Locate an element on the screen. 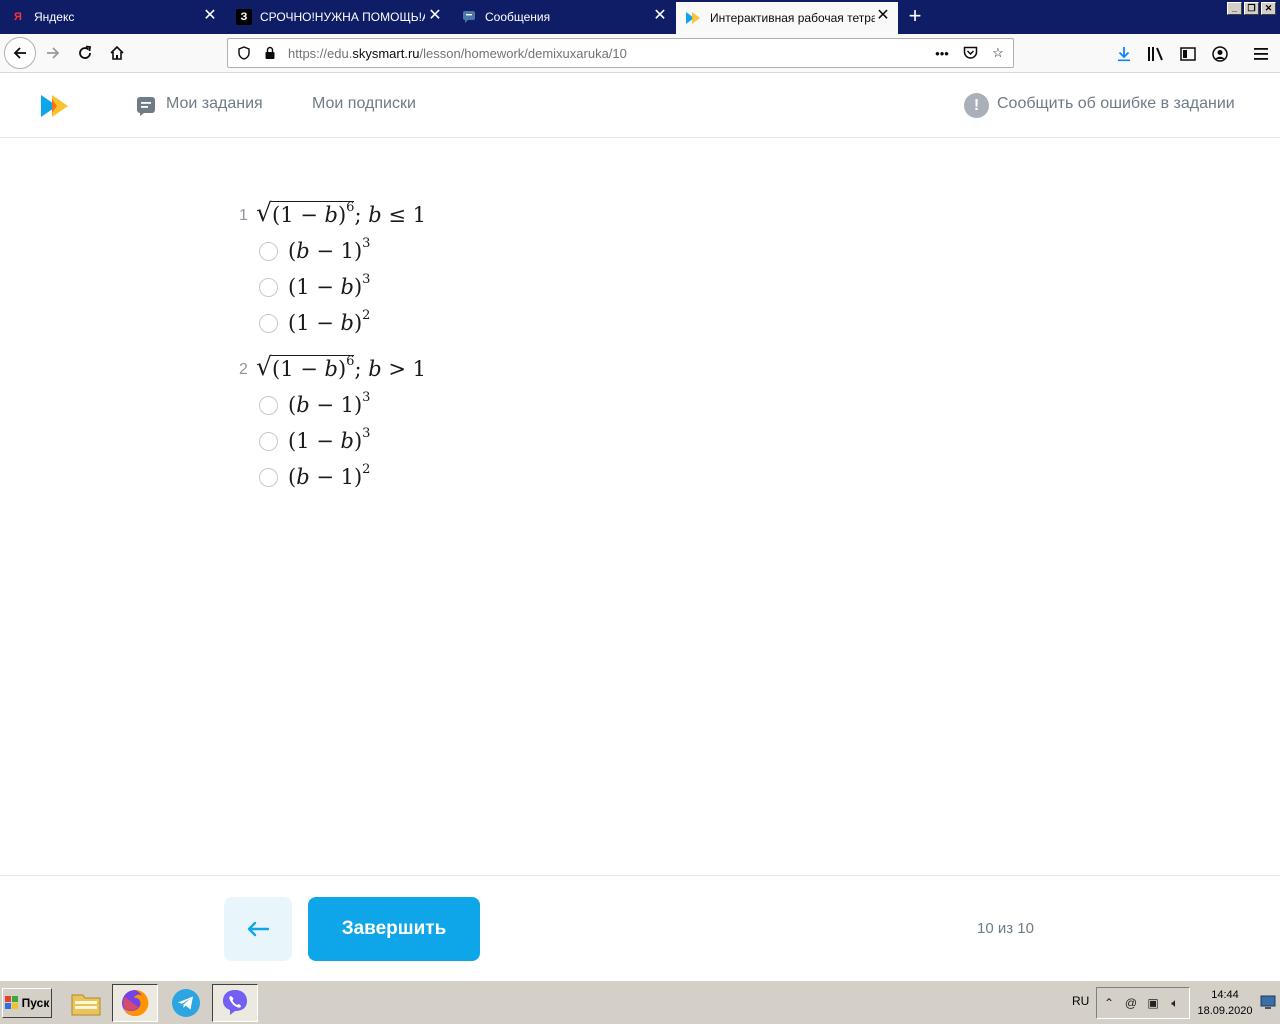  forward-arrow-icon is located at coordinates (53, 53).